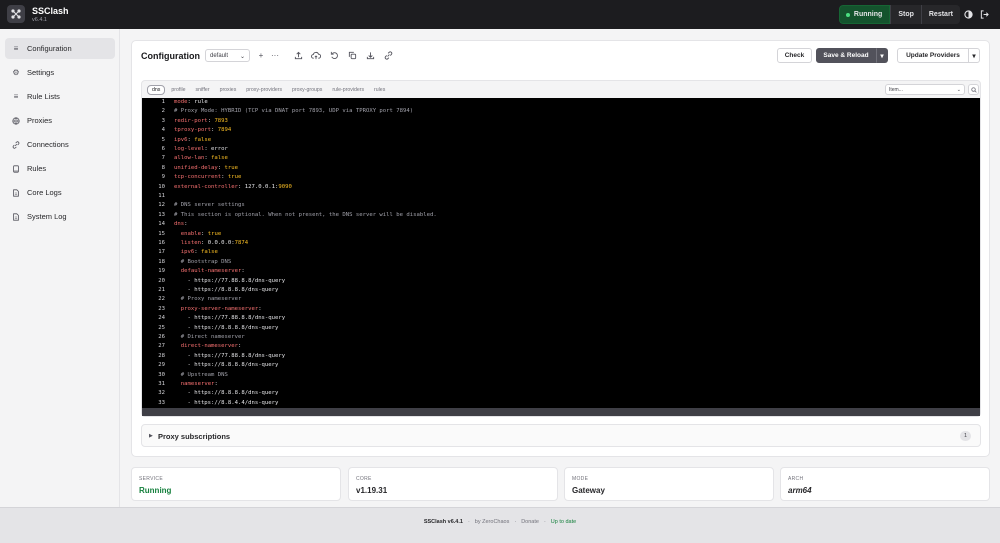 This screenshot has height=543, width=1000. What do you see at coordinates (316, 55) in the screenshot?
I see `cloud-upload-icon` at bounding box center [316, 55].